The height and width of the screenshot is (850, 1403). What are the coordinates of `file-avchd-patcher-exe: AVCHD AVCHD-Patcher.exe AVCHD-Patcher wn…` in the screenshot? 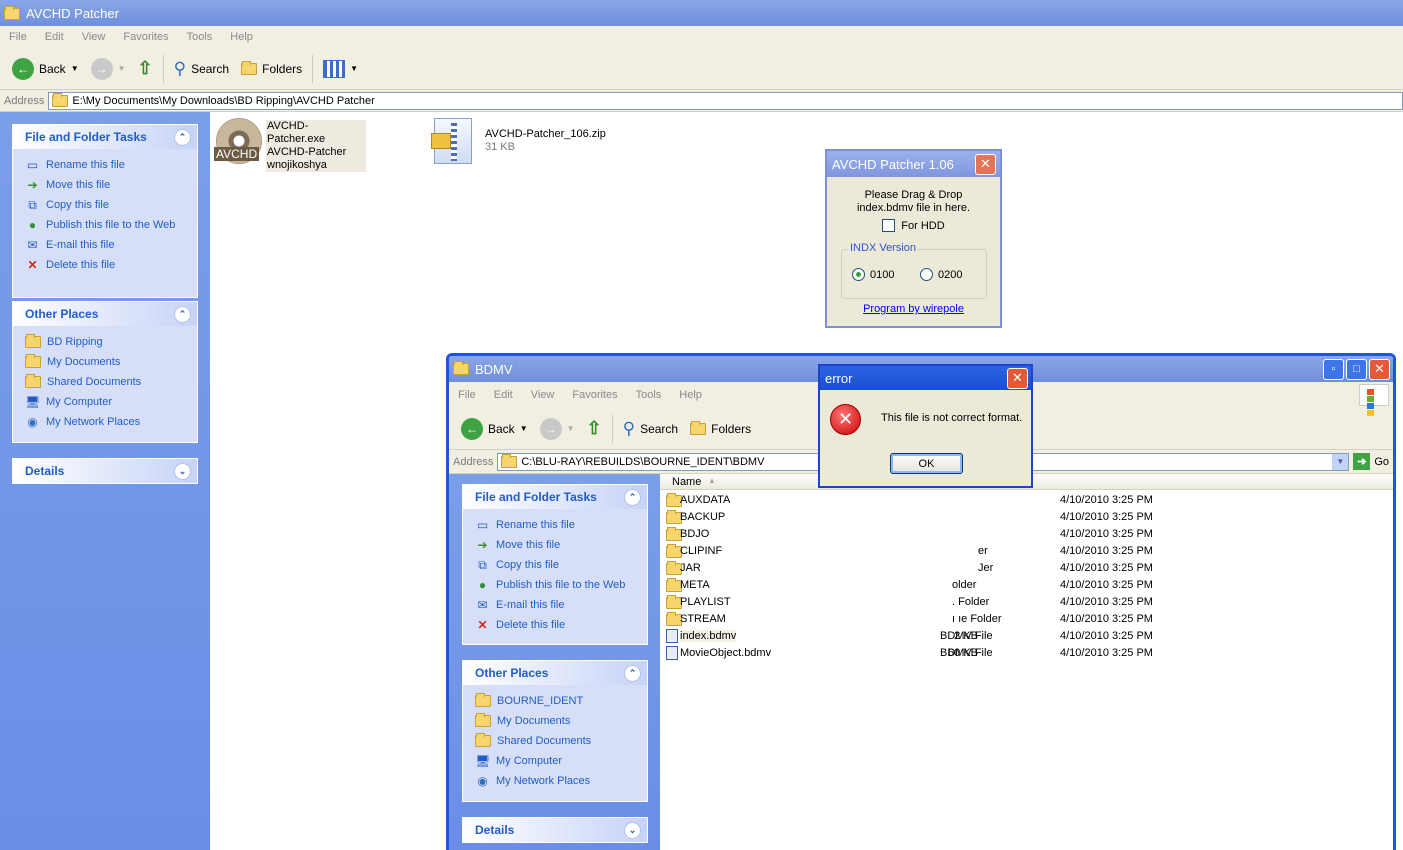 It's located at (290, 145).